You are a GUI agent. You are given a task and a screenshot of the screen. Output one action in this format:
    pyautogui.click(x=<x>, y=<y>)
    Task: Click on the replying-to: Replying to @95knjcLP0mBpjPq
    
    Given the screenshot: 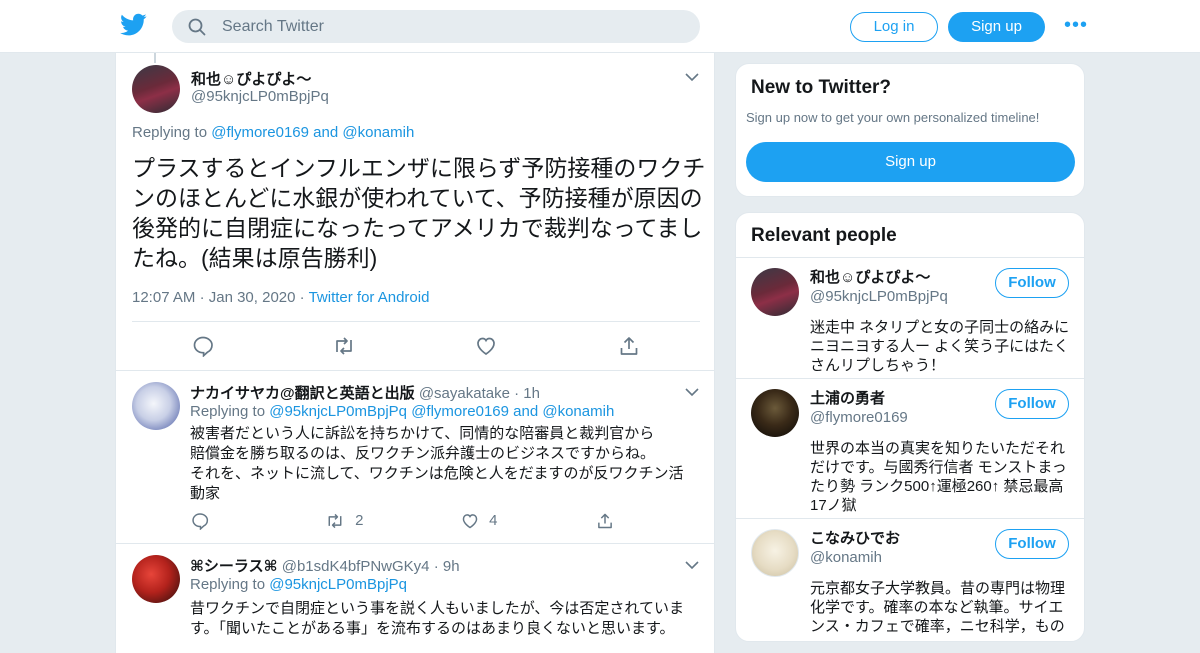 What is the action you would take?
    pyautogui.click(x=298, y=584)
    